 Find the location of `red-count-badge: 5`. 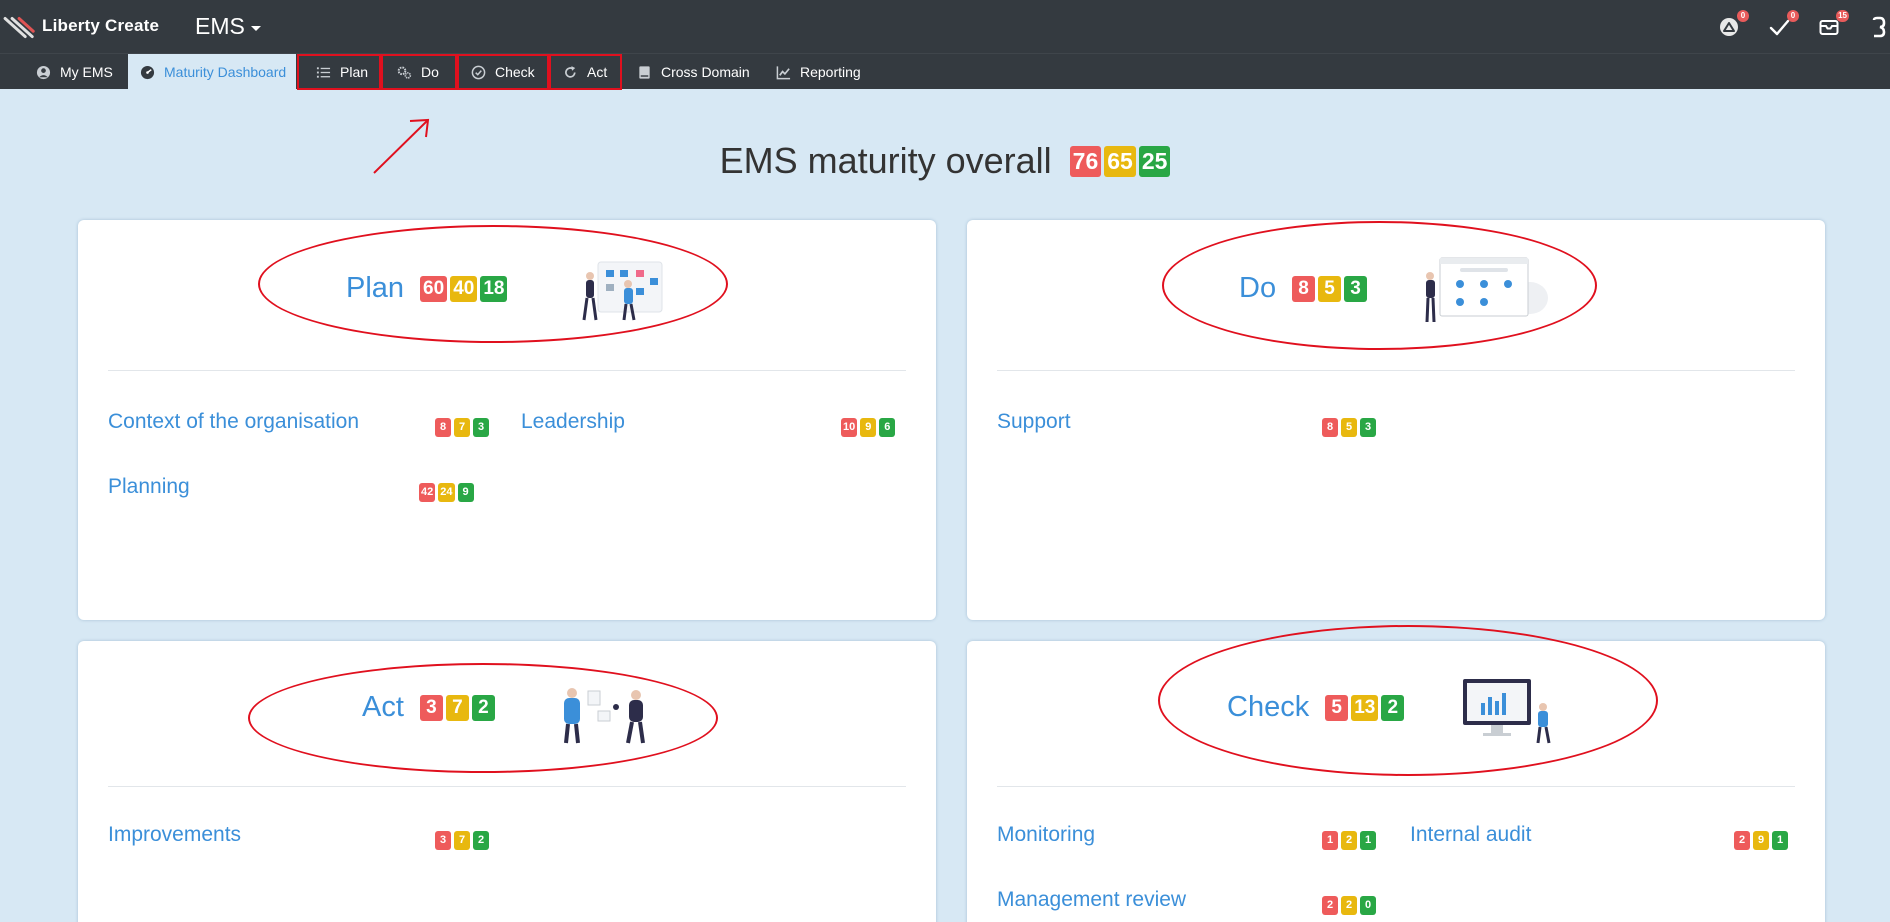

red-count-badge: 5 is located at coordinates (1337, 707).